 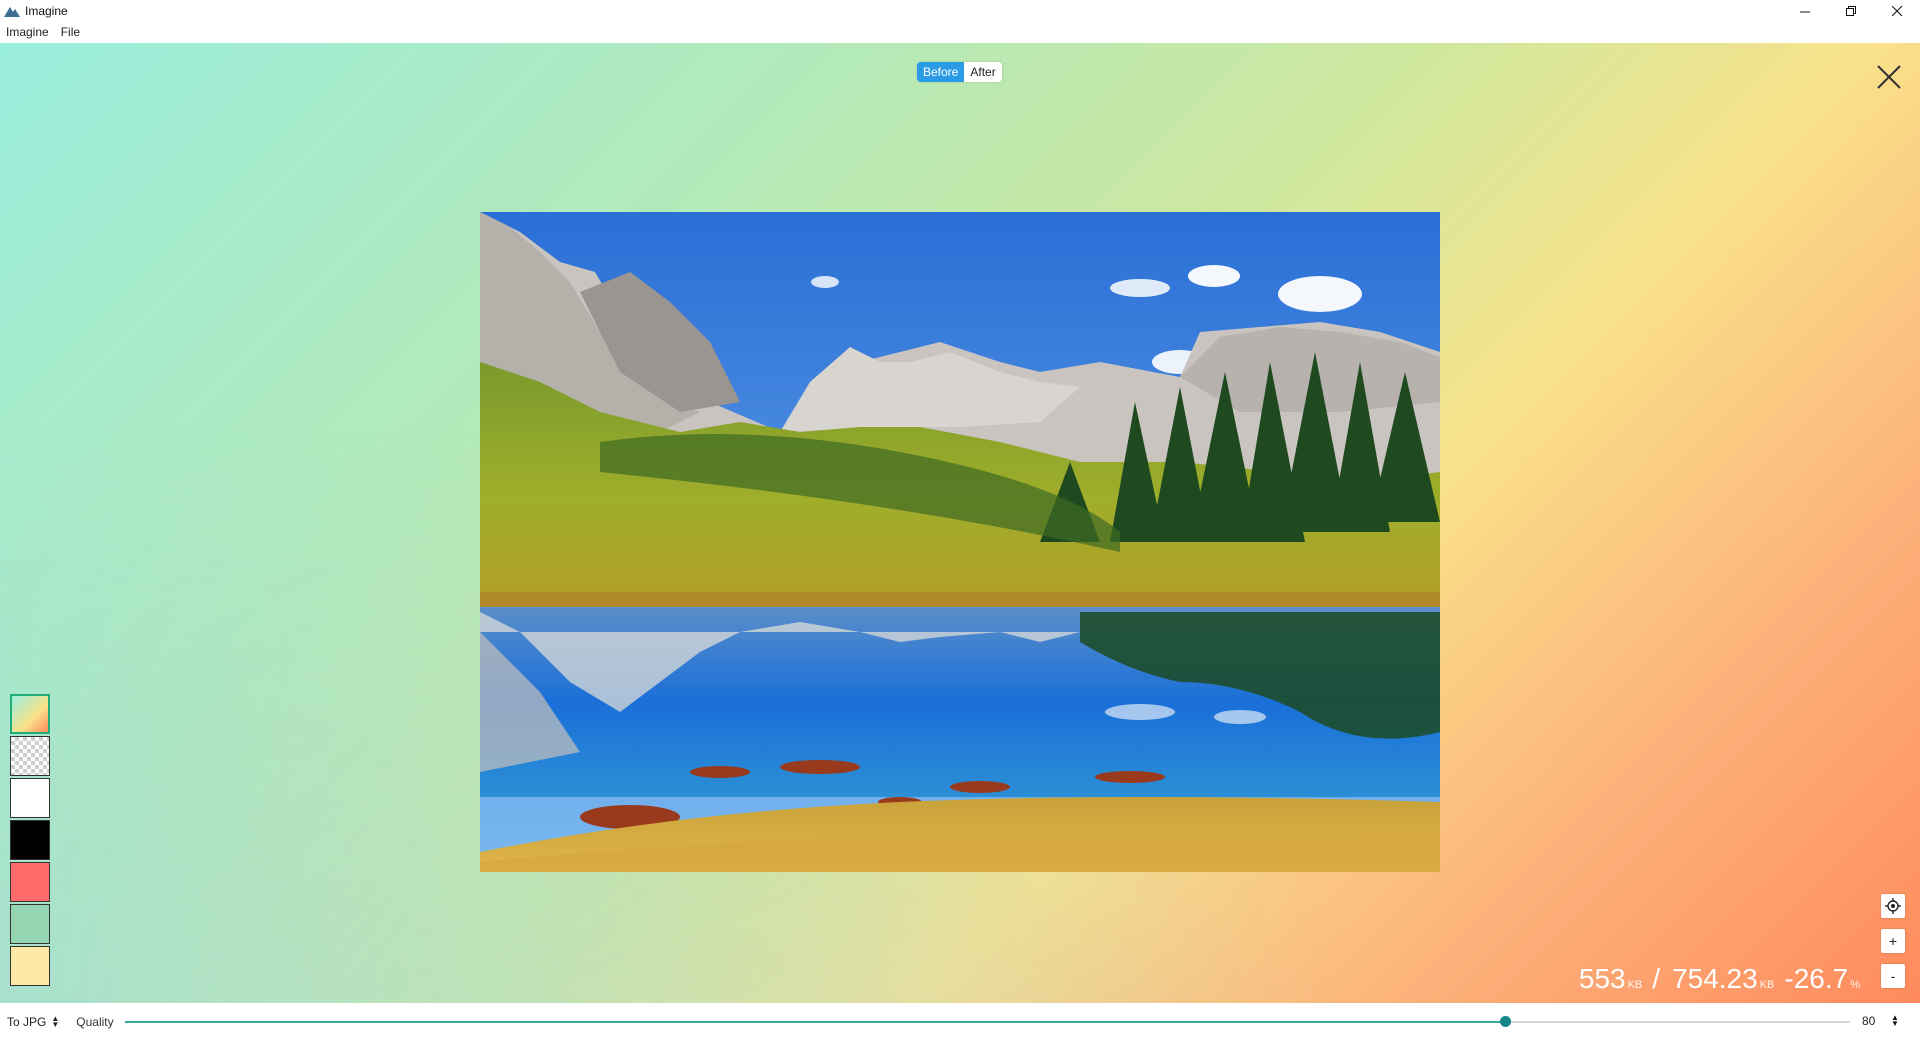 I want to click on swatch-gradient, so click(x=30, y=714).